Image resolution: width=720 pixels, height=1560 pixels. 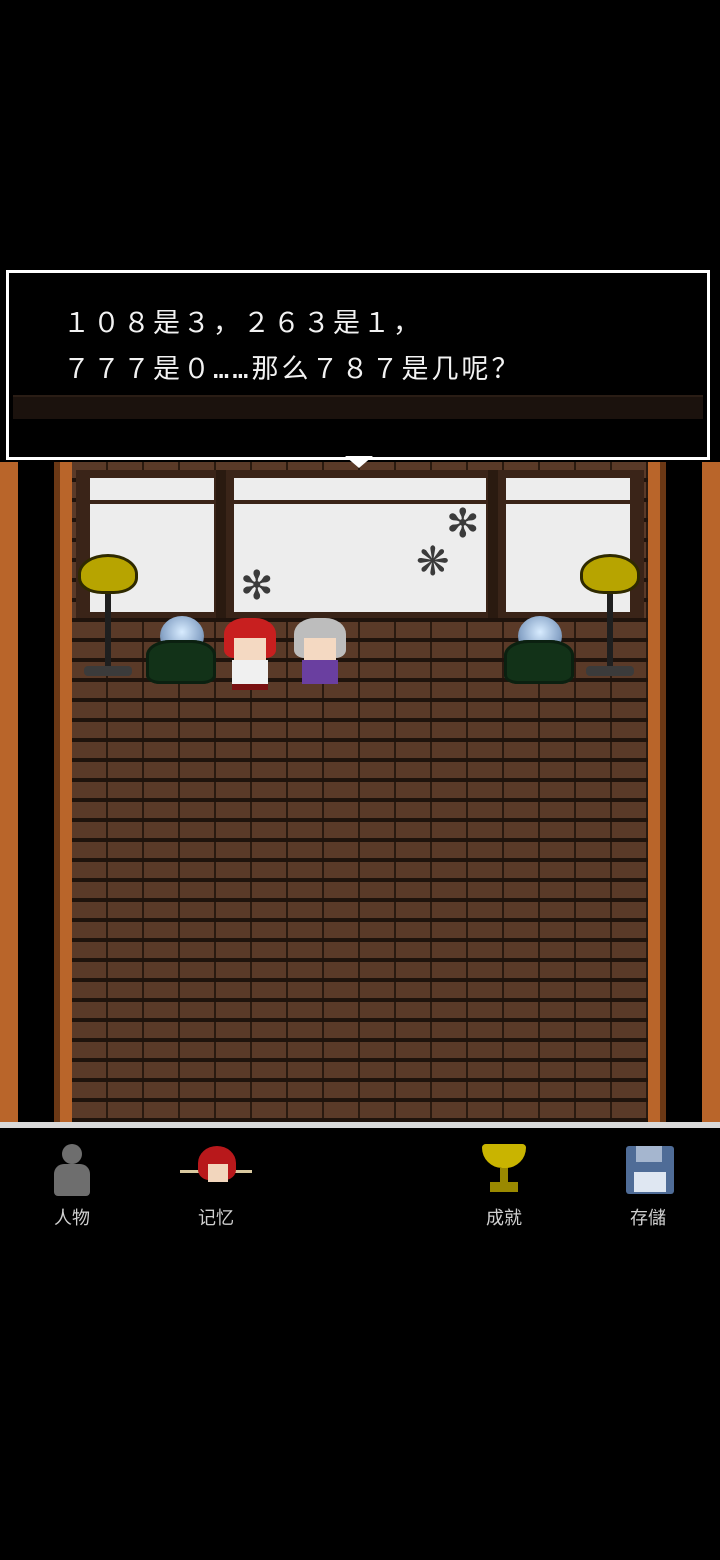 What do you see at coordinates (648, 1170) in the screenshot?
I see `floppy-disk-icon` at bounding box center [648, 1170].